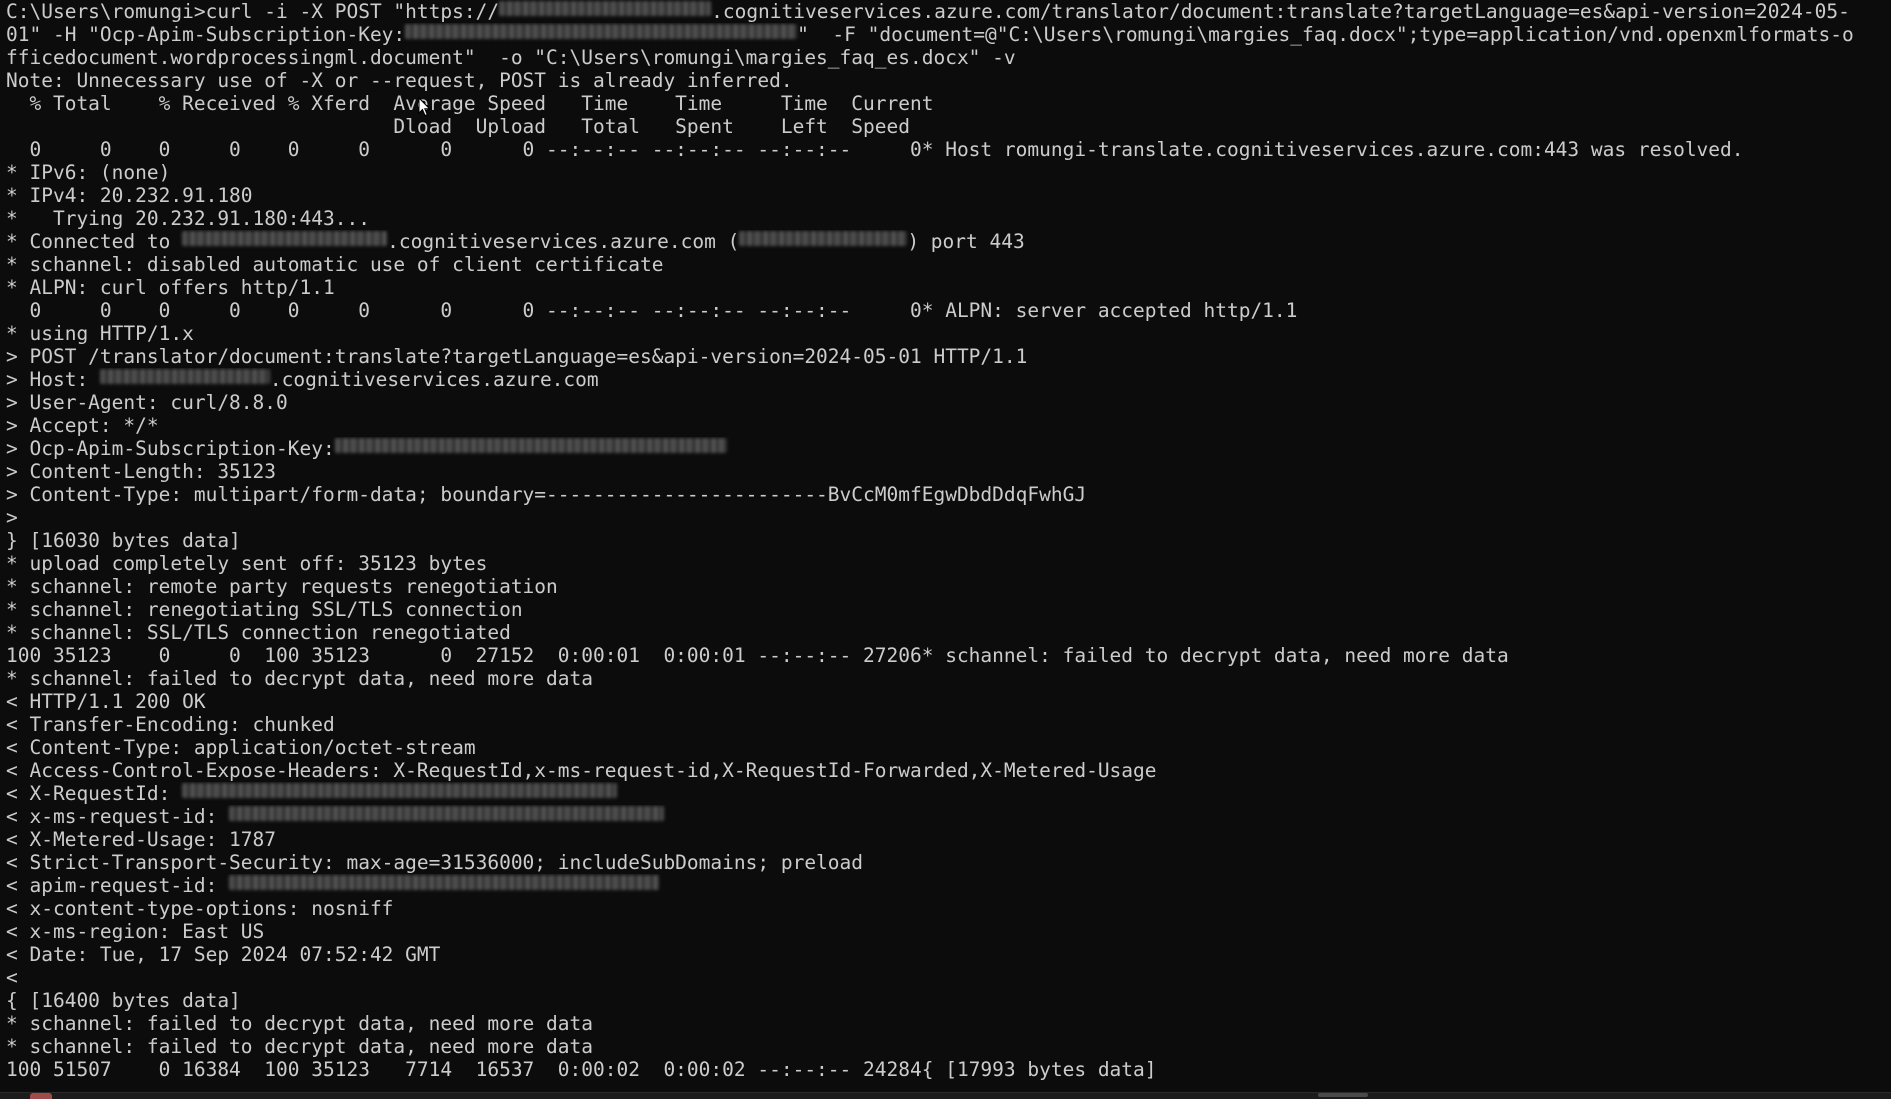  I want to click on terminal-line: < x-ms-region: East US, so click(948, 931).